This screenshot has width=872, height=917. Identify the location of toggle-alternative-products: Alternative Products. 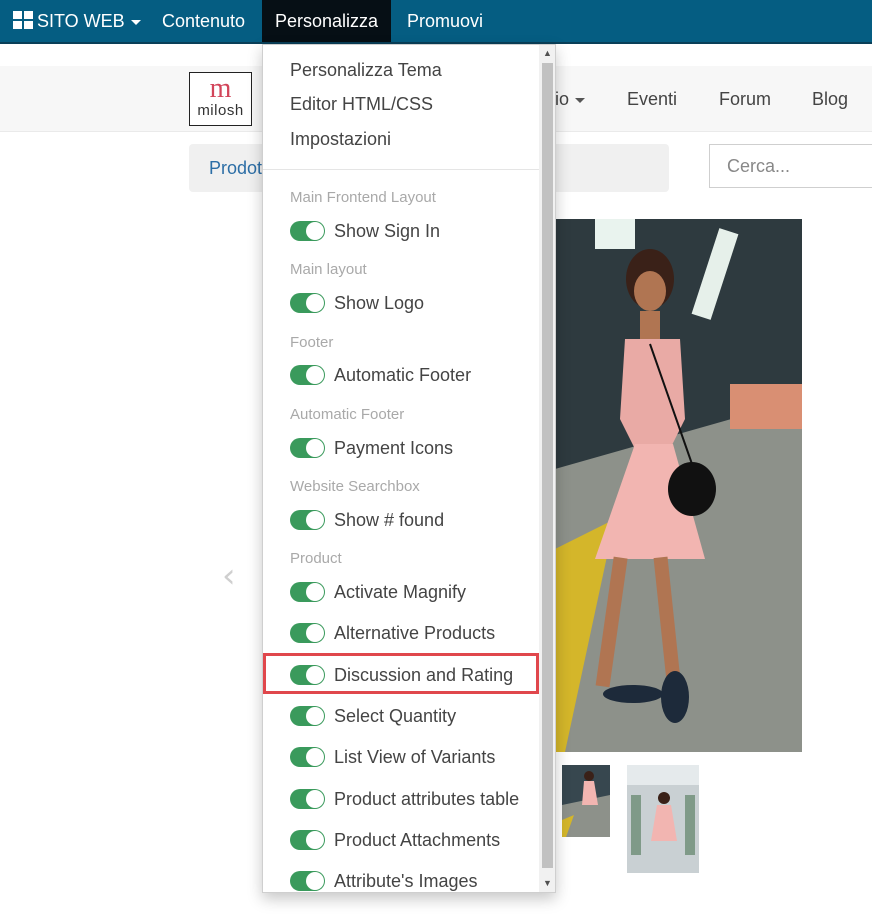
(392, 633).